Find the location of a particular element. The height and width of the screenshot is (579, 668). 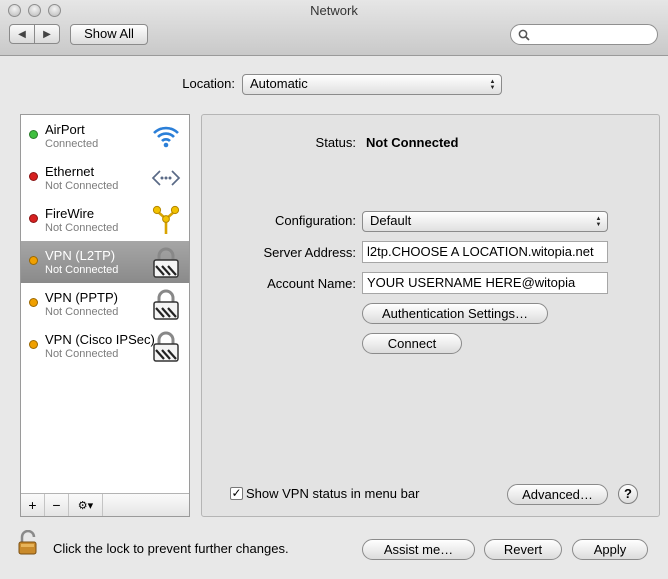

service-item: AirPort Connected is located at coordinates (105, 136).